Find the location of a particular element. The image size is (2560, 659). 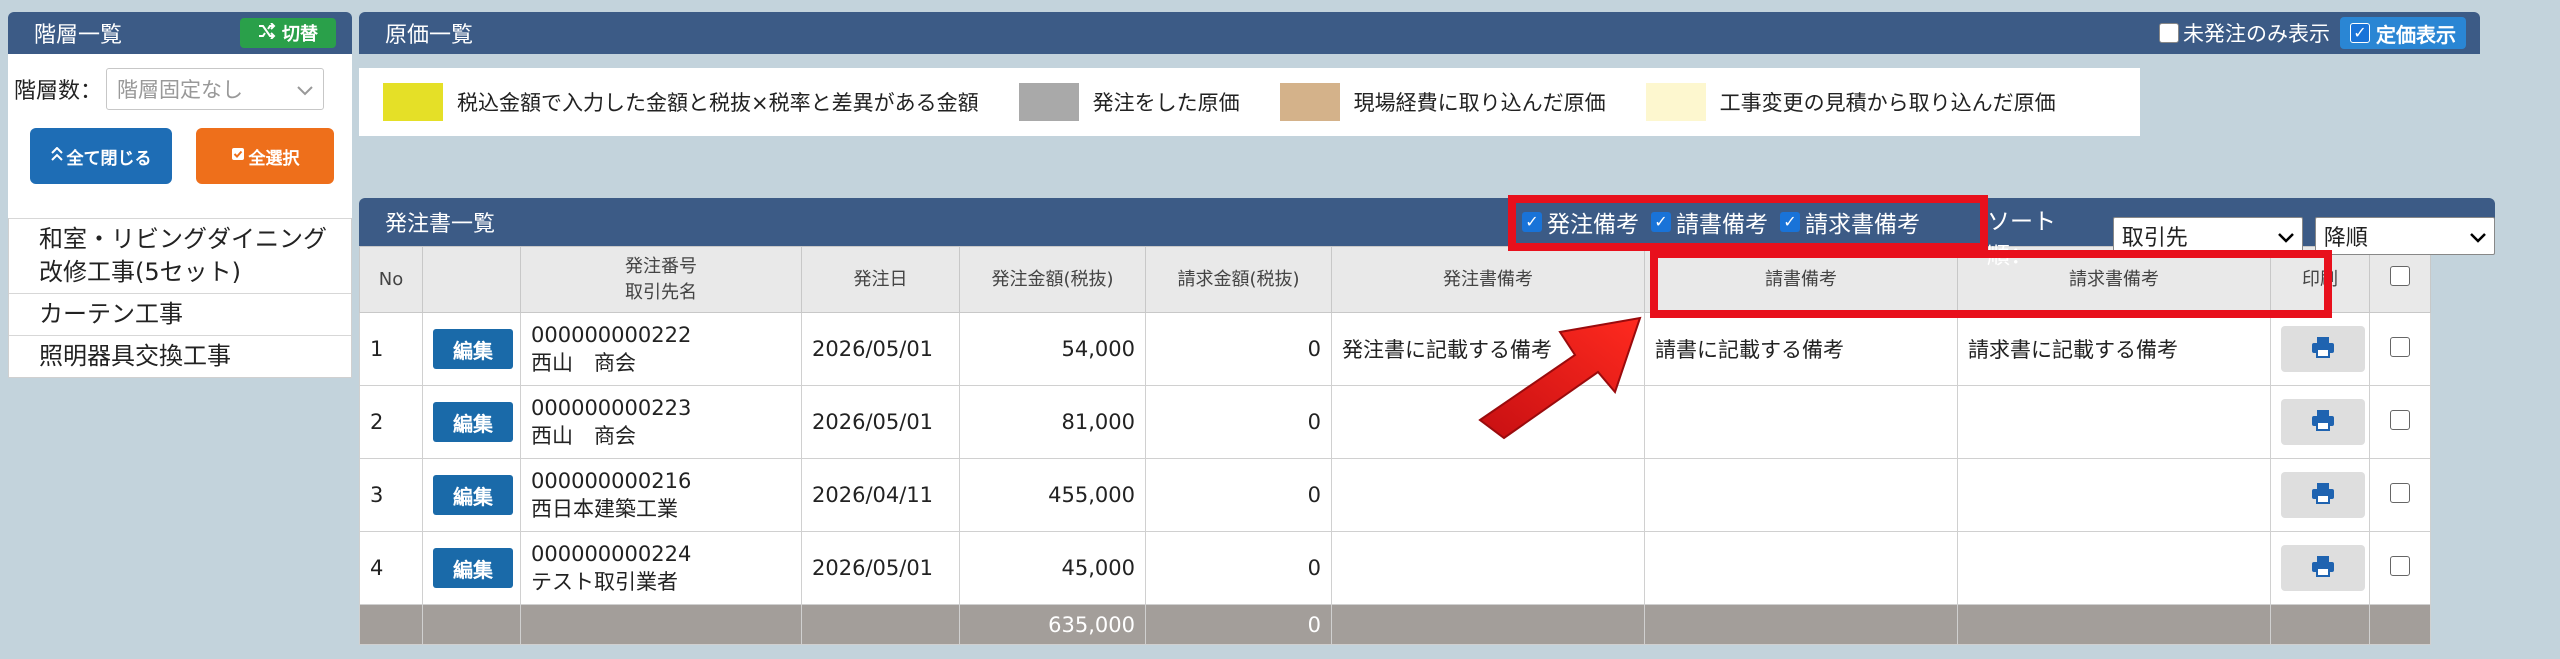

chevron-down-icon is located at coordinates (2478, 236).